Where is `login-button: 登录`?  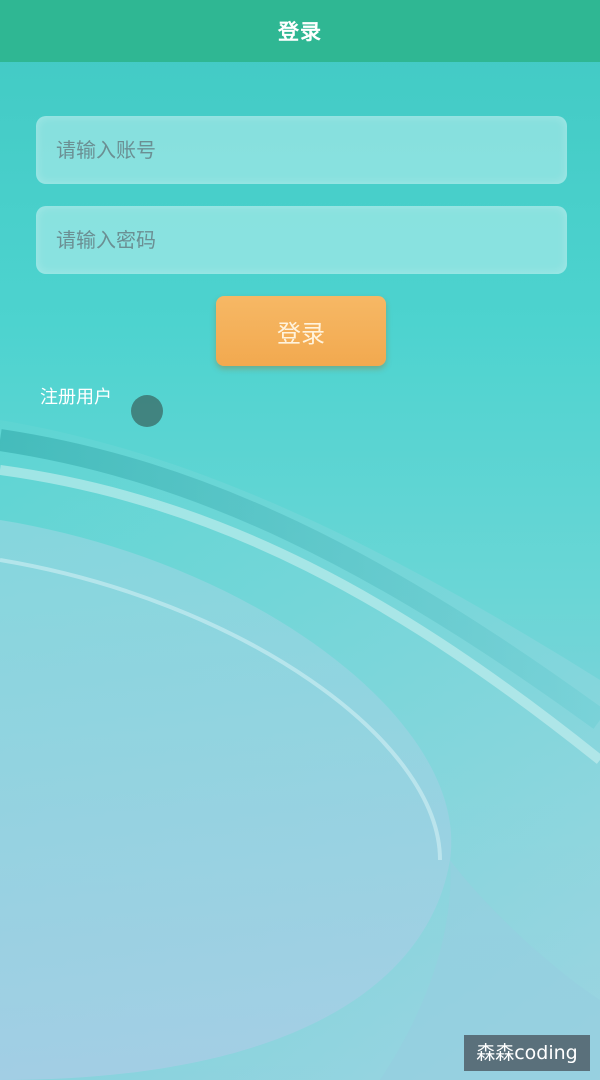 login-button: 登录 is located at coordinates (301, 331).